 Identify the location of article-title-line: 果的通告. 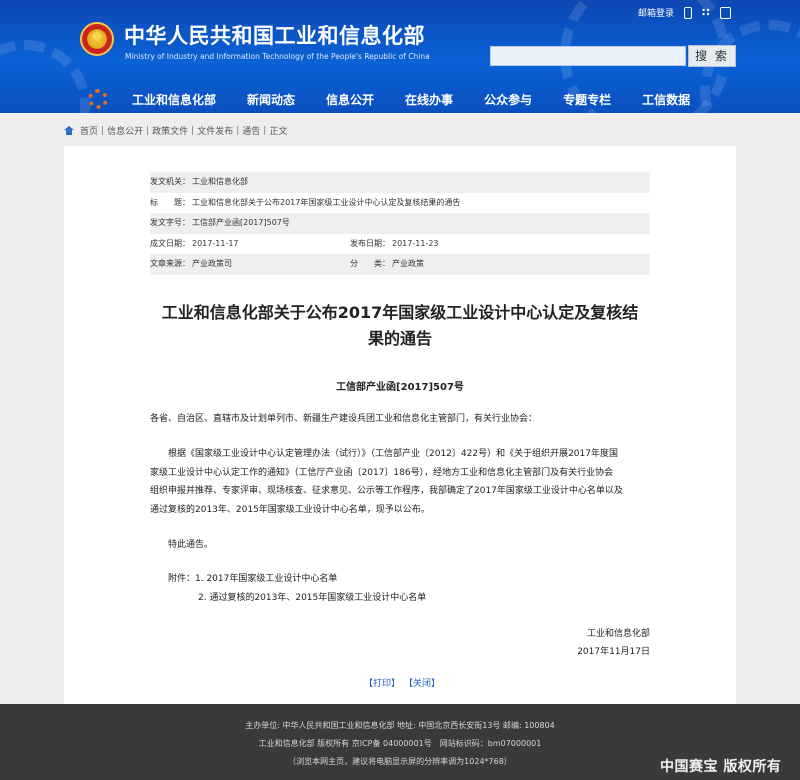
(399, 338).